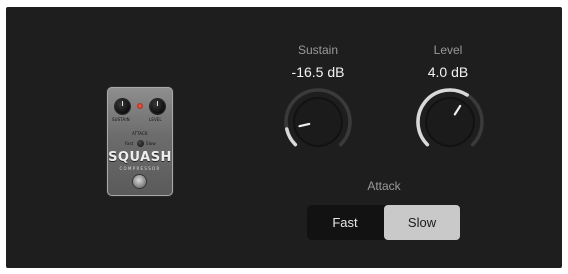  Describe the element at coordinates (345, 222) in the screenshot. I see `attack-fast-button: Fast` at that location.